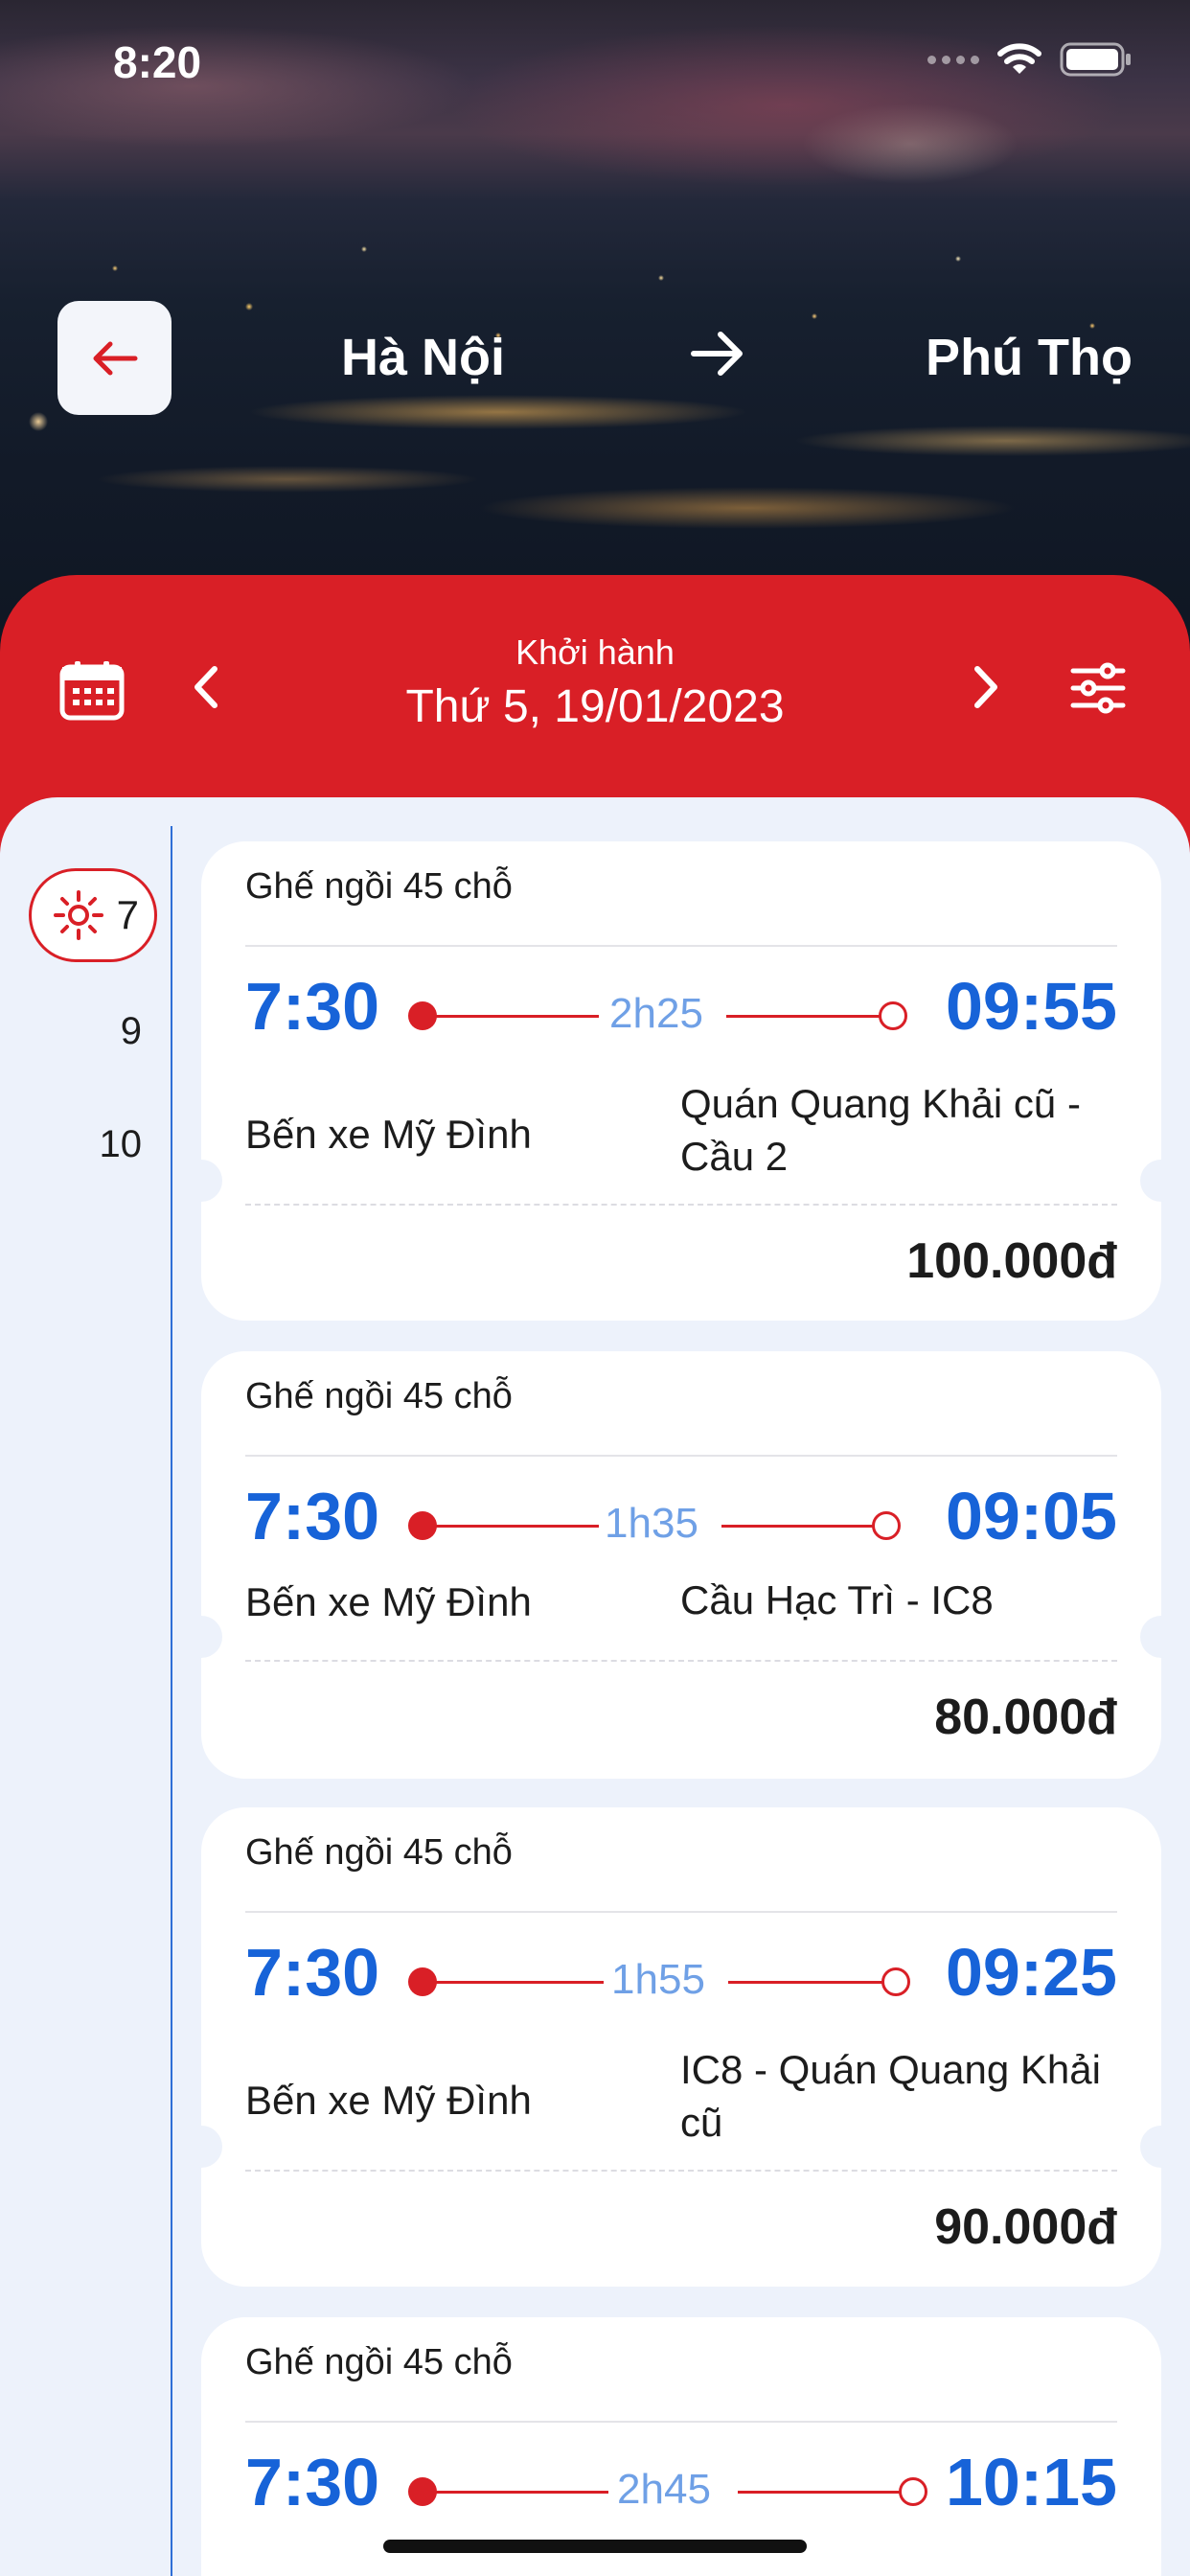 The width and height of the screenshot is (1190, 2576). I want to click on route-arrow-icon, so click(717, 354).